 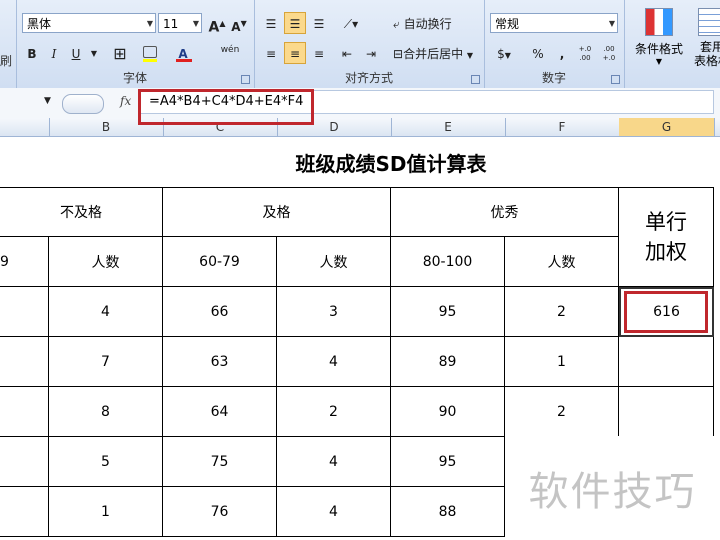 I want to click on alignment-group: ☰ ☰ ☰ ⟋▾ ⤶ 自动换行 ≡ ≡ ≡ ⇤ ⇥ ⊟合并后居中 ▼ 对齐方式, so click(x=369, y=44).